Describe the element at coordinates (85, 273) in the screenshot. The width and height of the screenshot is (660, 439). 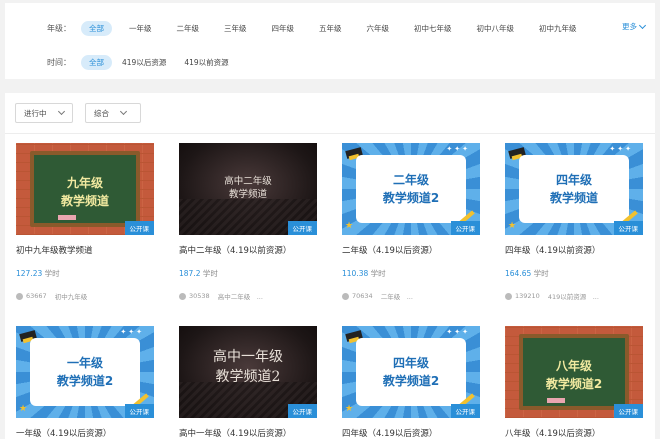
I see `course-hours: 127.23 学时` at that location.